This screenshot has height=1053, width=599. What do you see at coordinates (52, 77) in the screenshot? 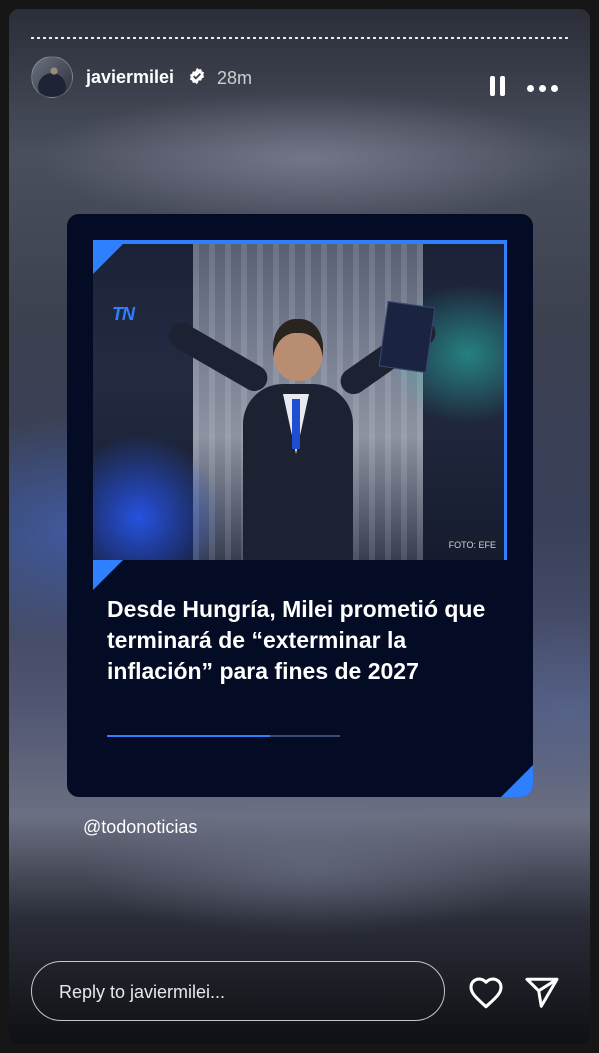
I see `avatar` at bounding box center [52, 77].